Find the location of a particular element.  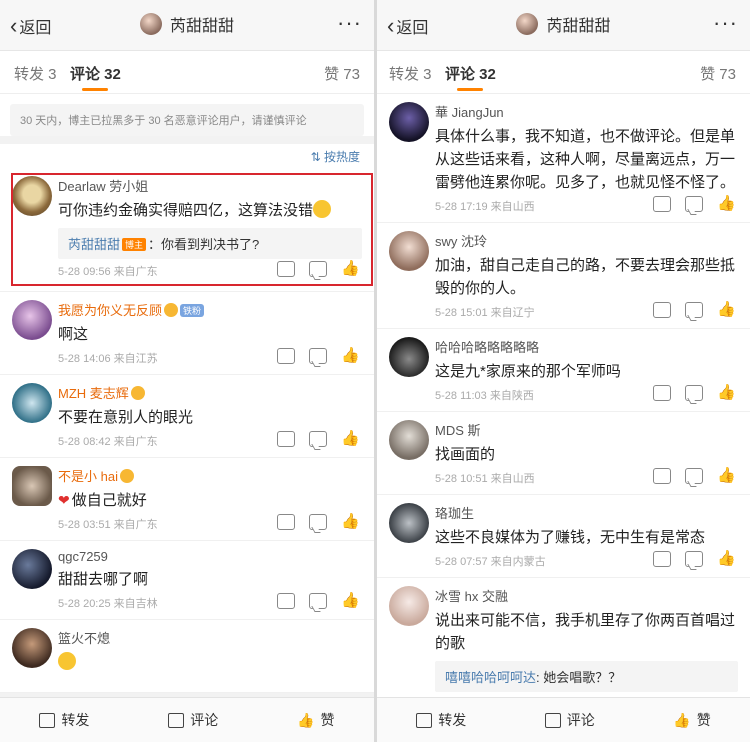

reply-author: 嘻嘻哈哈呵呵达 is located at coordinates (490, 677).